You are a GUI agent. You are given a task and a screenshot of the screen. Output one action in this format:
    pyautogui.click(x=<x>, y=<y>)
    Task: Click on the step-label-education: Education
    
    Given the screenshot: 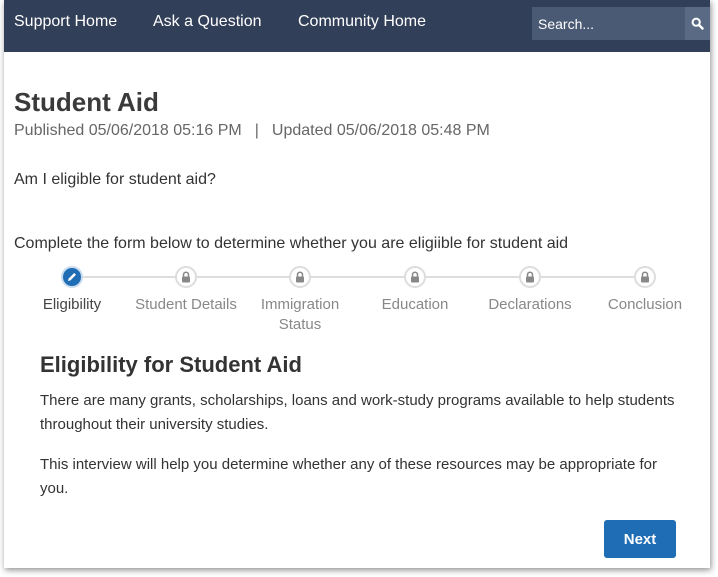 What is the action you would take?
    pyautogui.click(x=415, y=305)
    